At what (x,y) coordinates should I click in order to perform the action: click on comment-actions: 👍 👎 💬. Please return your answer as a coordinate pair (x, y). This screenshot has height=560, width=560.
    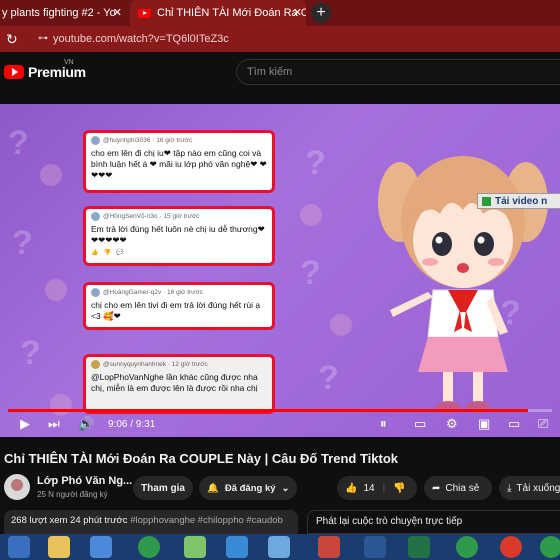
    Looking at the image, I should click on (107, 253).